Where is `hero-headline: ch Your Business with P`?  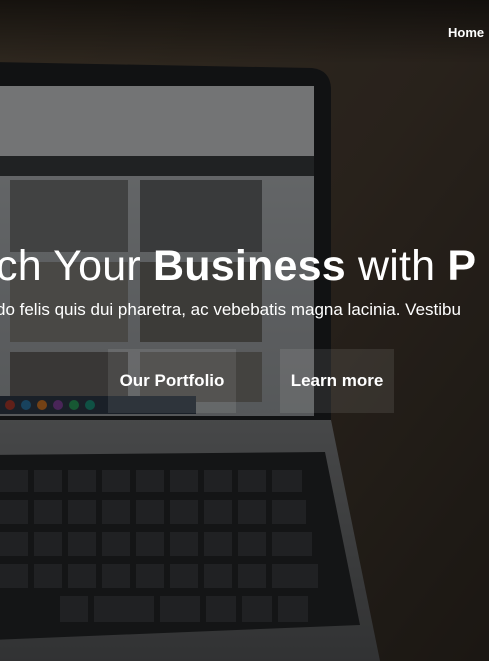
hero-headline: ch Your Business with P is located at coordinates (238, 266).